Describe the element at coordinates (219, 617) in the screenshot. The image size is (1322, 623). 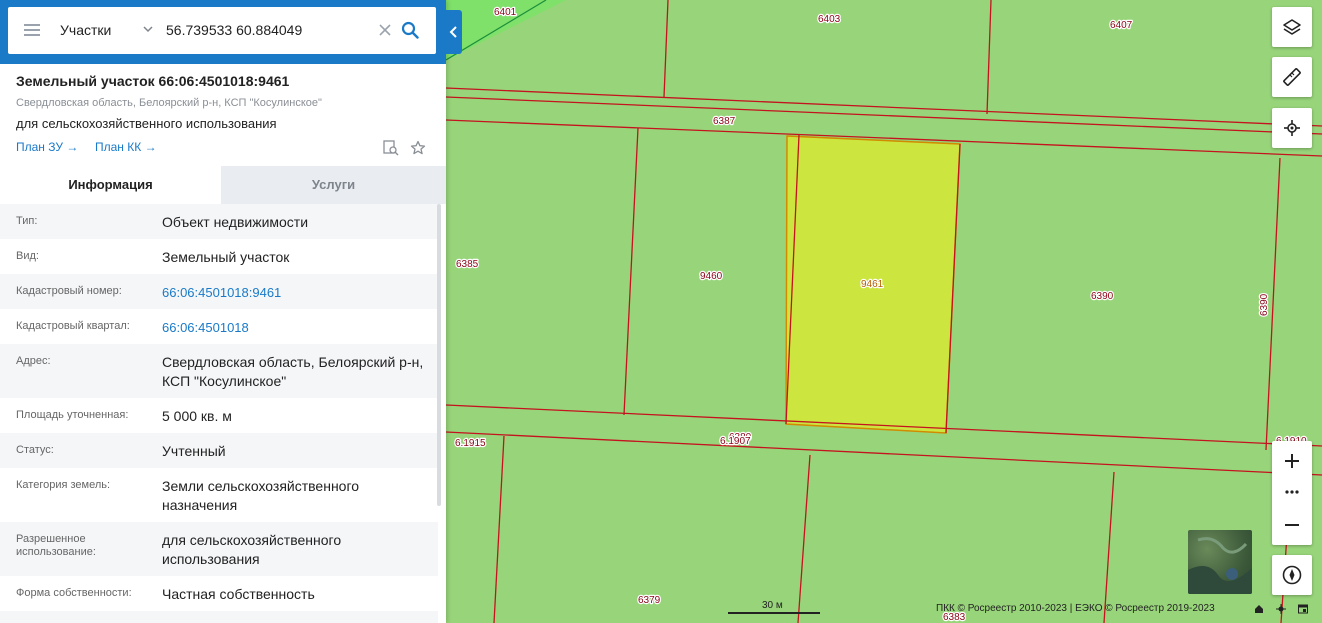
I see `info-row-next` at that location.